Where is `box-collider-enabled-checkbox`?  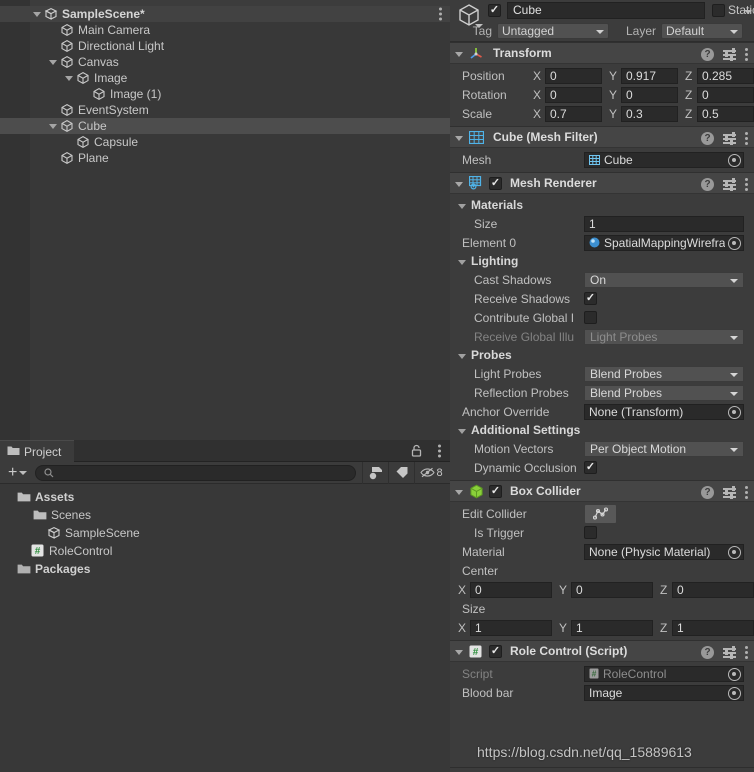 box-collider-enabled-checkbox is located at coordinates (495, 491).